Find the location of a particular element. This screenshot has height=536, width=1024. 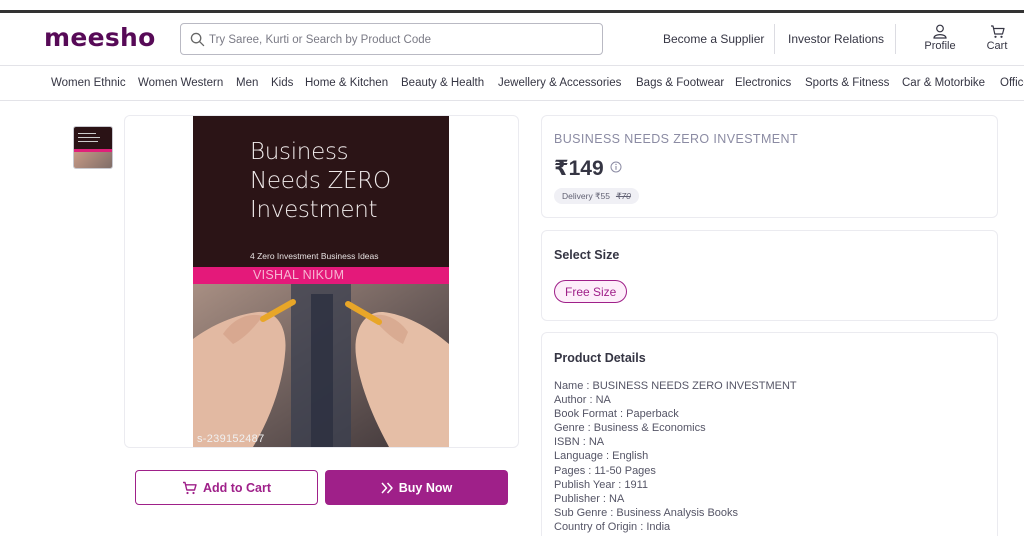

profile-button: Profile is located at coordinates (940, 38).